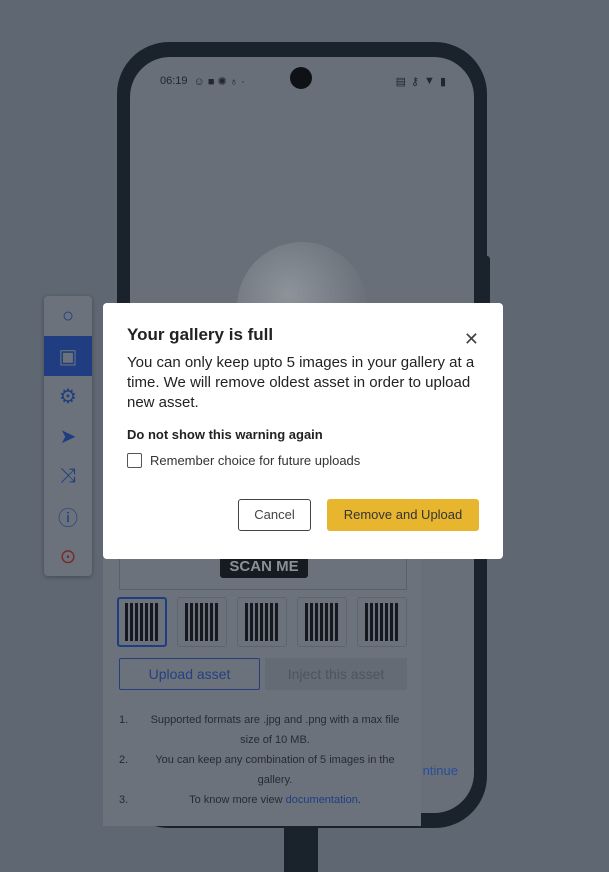 The width and height of the screenshot is (609, 872). Describe the element at coordinates (68, 476) in the screenshot. I see `shuffle-icon: ⤨` at that location.